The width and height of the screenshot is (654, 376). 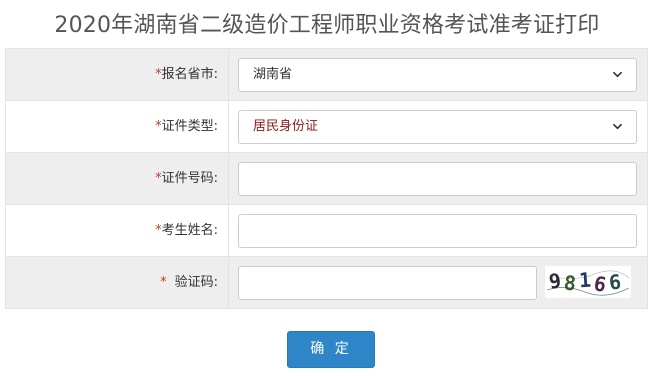 I want to click on form-row-province: *报名省市: 湖南省, so click(x=326, y=75).